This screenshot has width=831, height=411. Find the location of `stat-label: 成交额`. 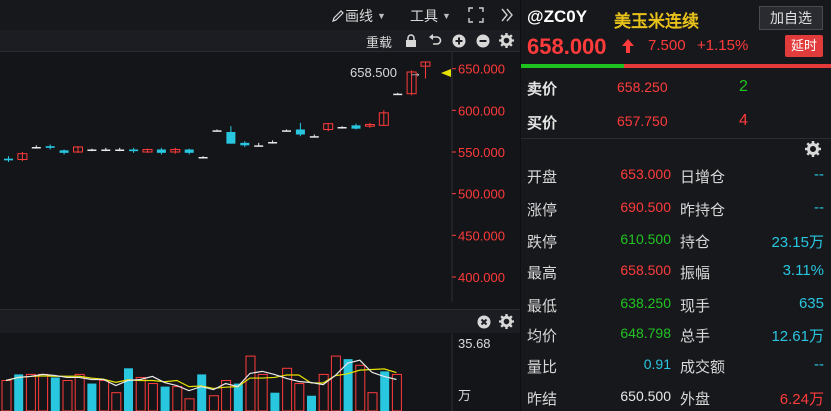

stat-label: 成交额 is located at coordinates (703, 367).